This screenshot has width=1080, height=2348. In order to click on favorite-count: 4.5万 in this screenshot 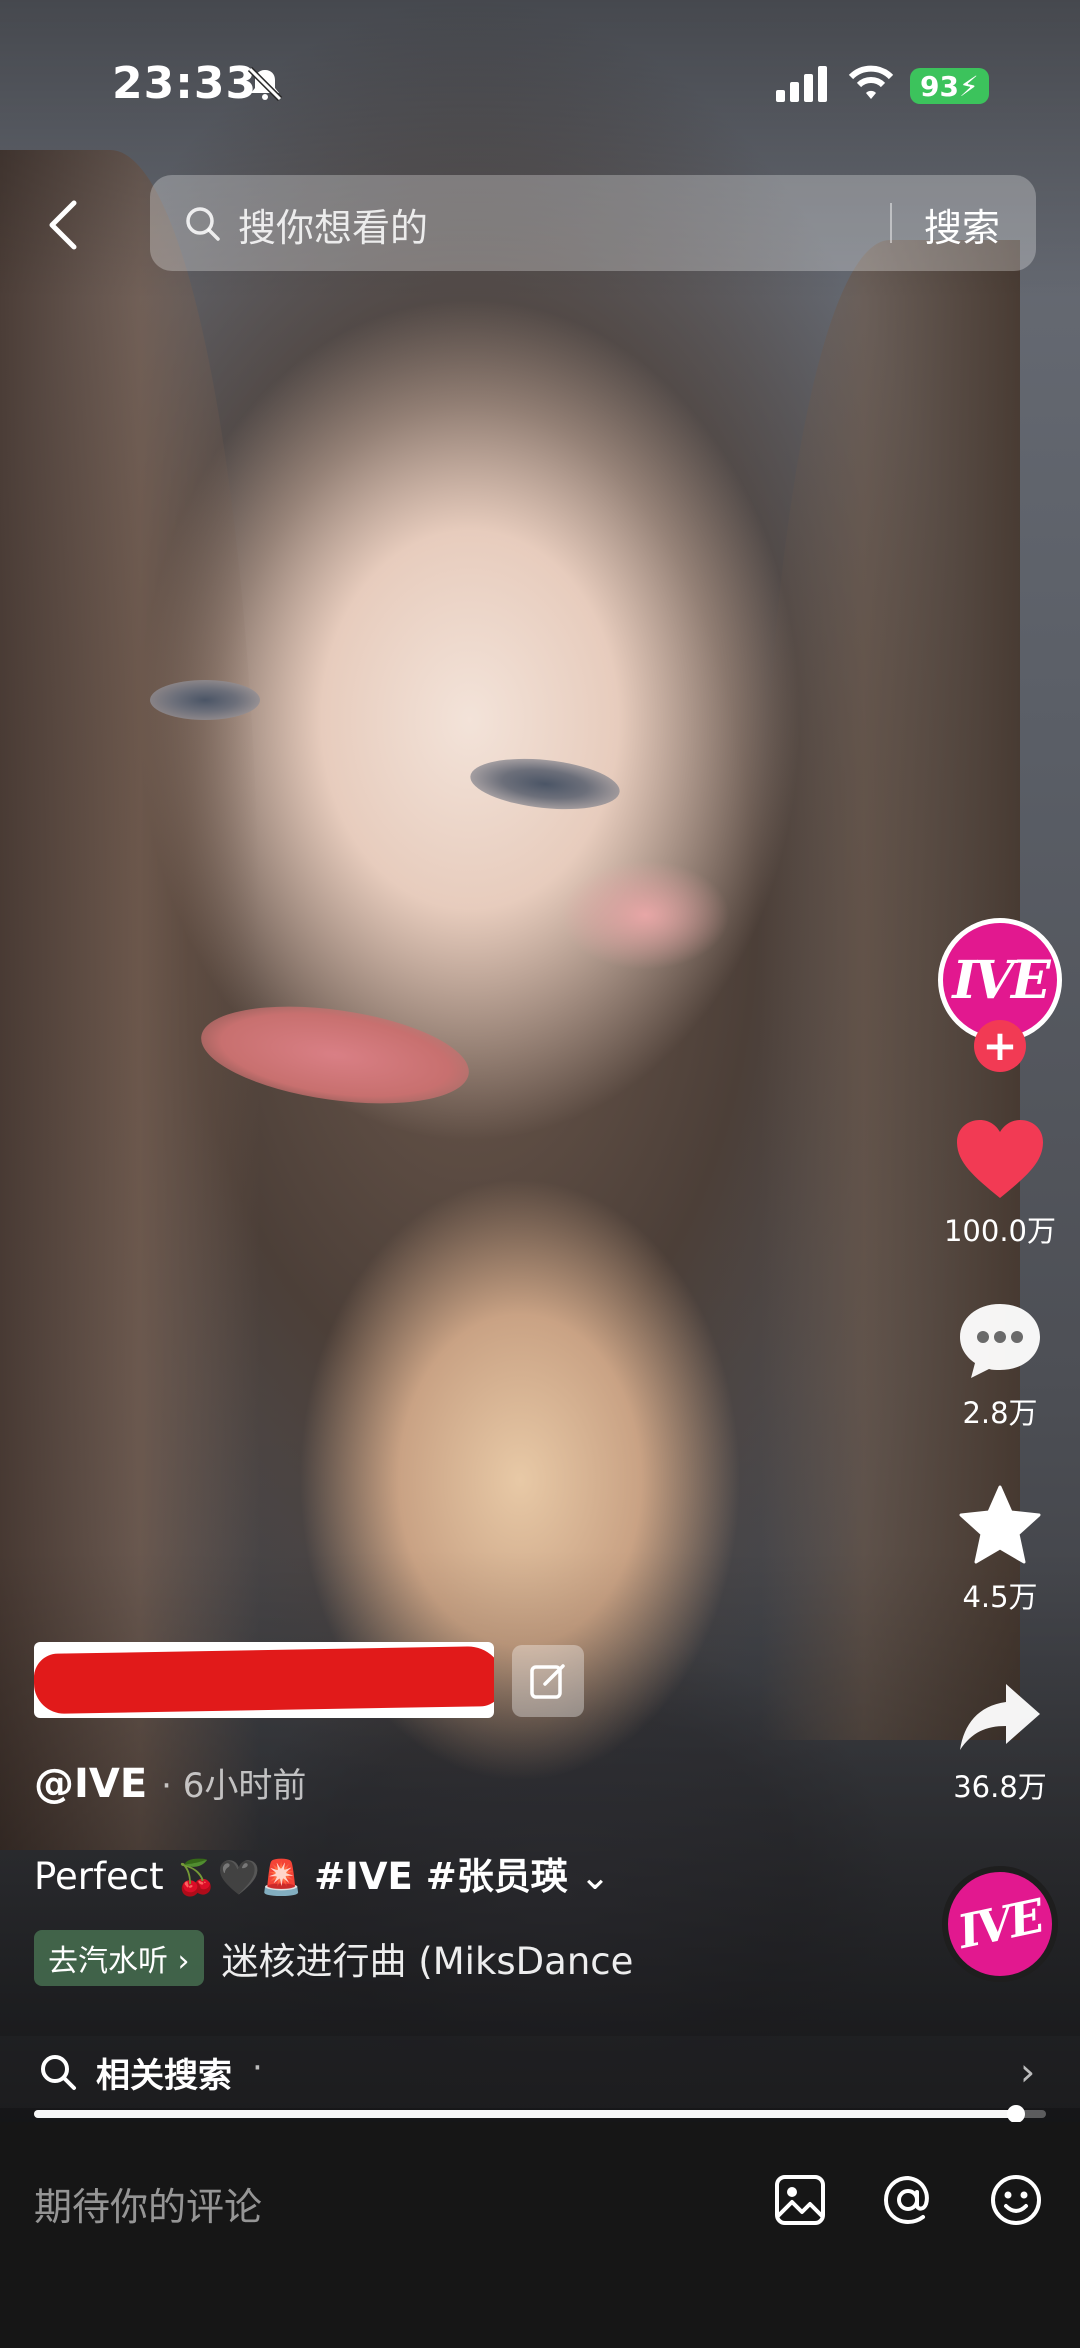, I will do `click(1000, 1597)`.